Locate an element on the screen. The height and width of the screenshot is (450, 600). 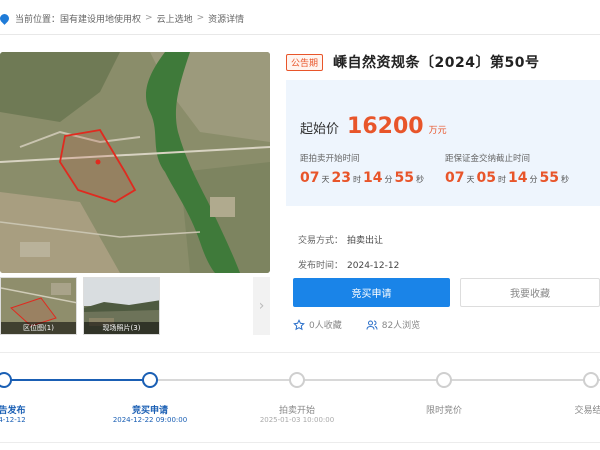
publish-time-value: 2024-12-12 is located at coordinates (373, 266).